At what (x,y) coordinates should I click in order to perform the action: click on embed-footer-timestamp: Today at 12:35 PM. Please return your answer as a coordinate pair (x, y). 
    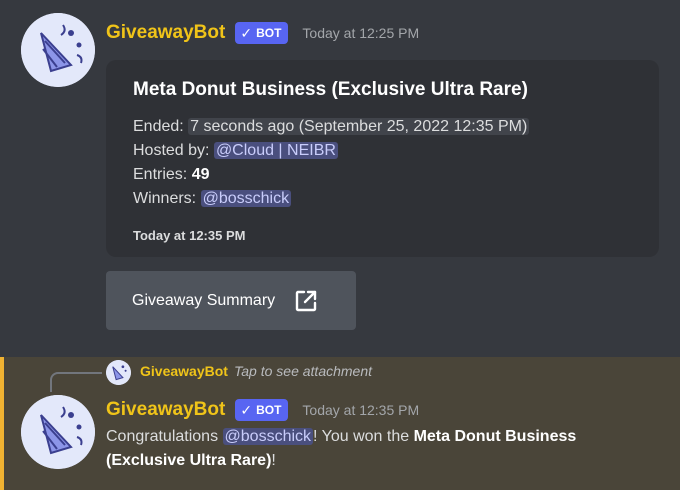
    Looking at the image, I should click on (189, 235).